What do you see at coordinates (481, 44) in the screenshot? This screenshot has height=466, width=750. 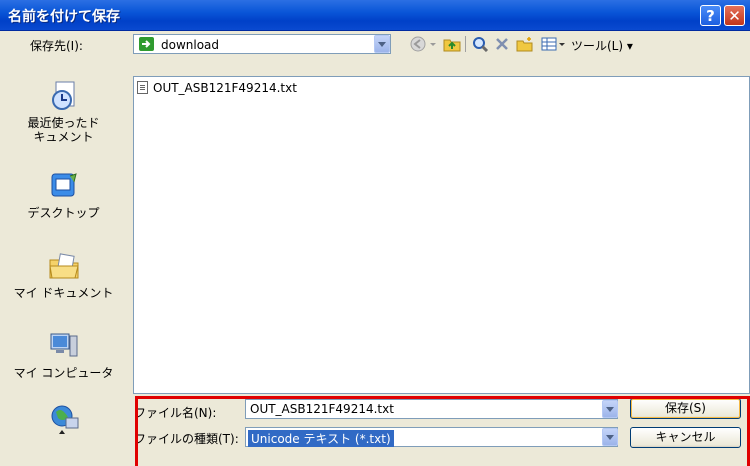 I see `search-web-icon` at bounding box center [481, 44].